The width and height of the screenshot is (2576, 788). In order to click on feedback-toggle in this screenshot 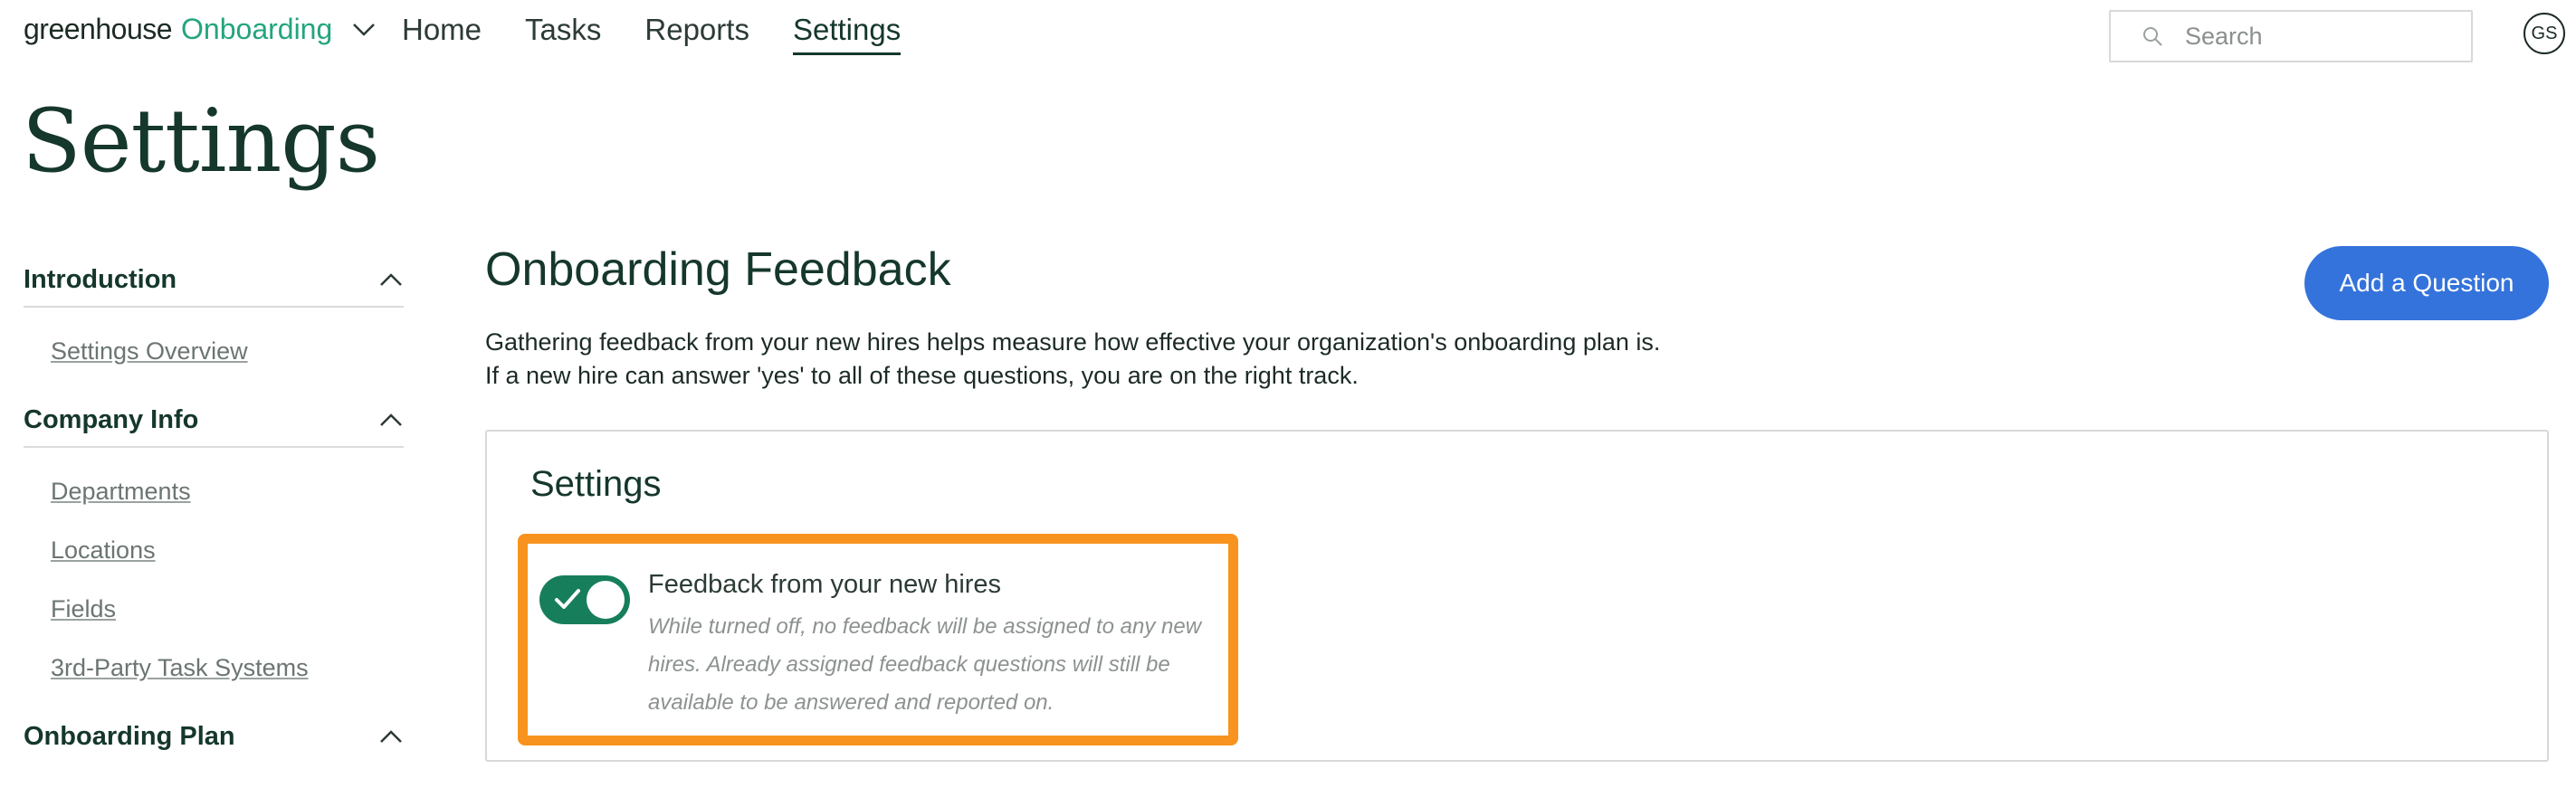, I will do `click(584, 599)`.